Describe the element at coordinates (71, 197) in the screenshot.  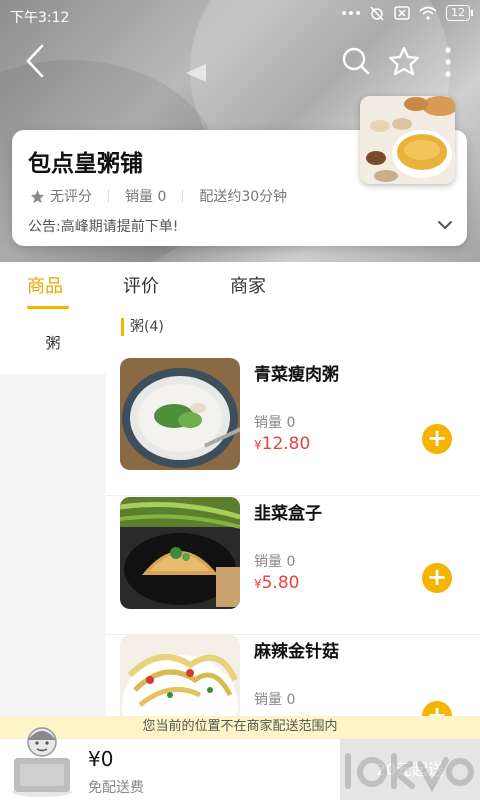
I see `shop-rating: 无评分` at that location.